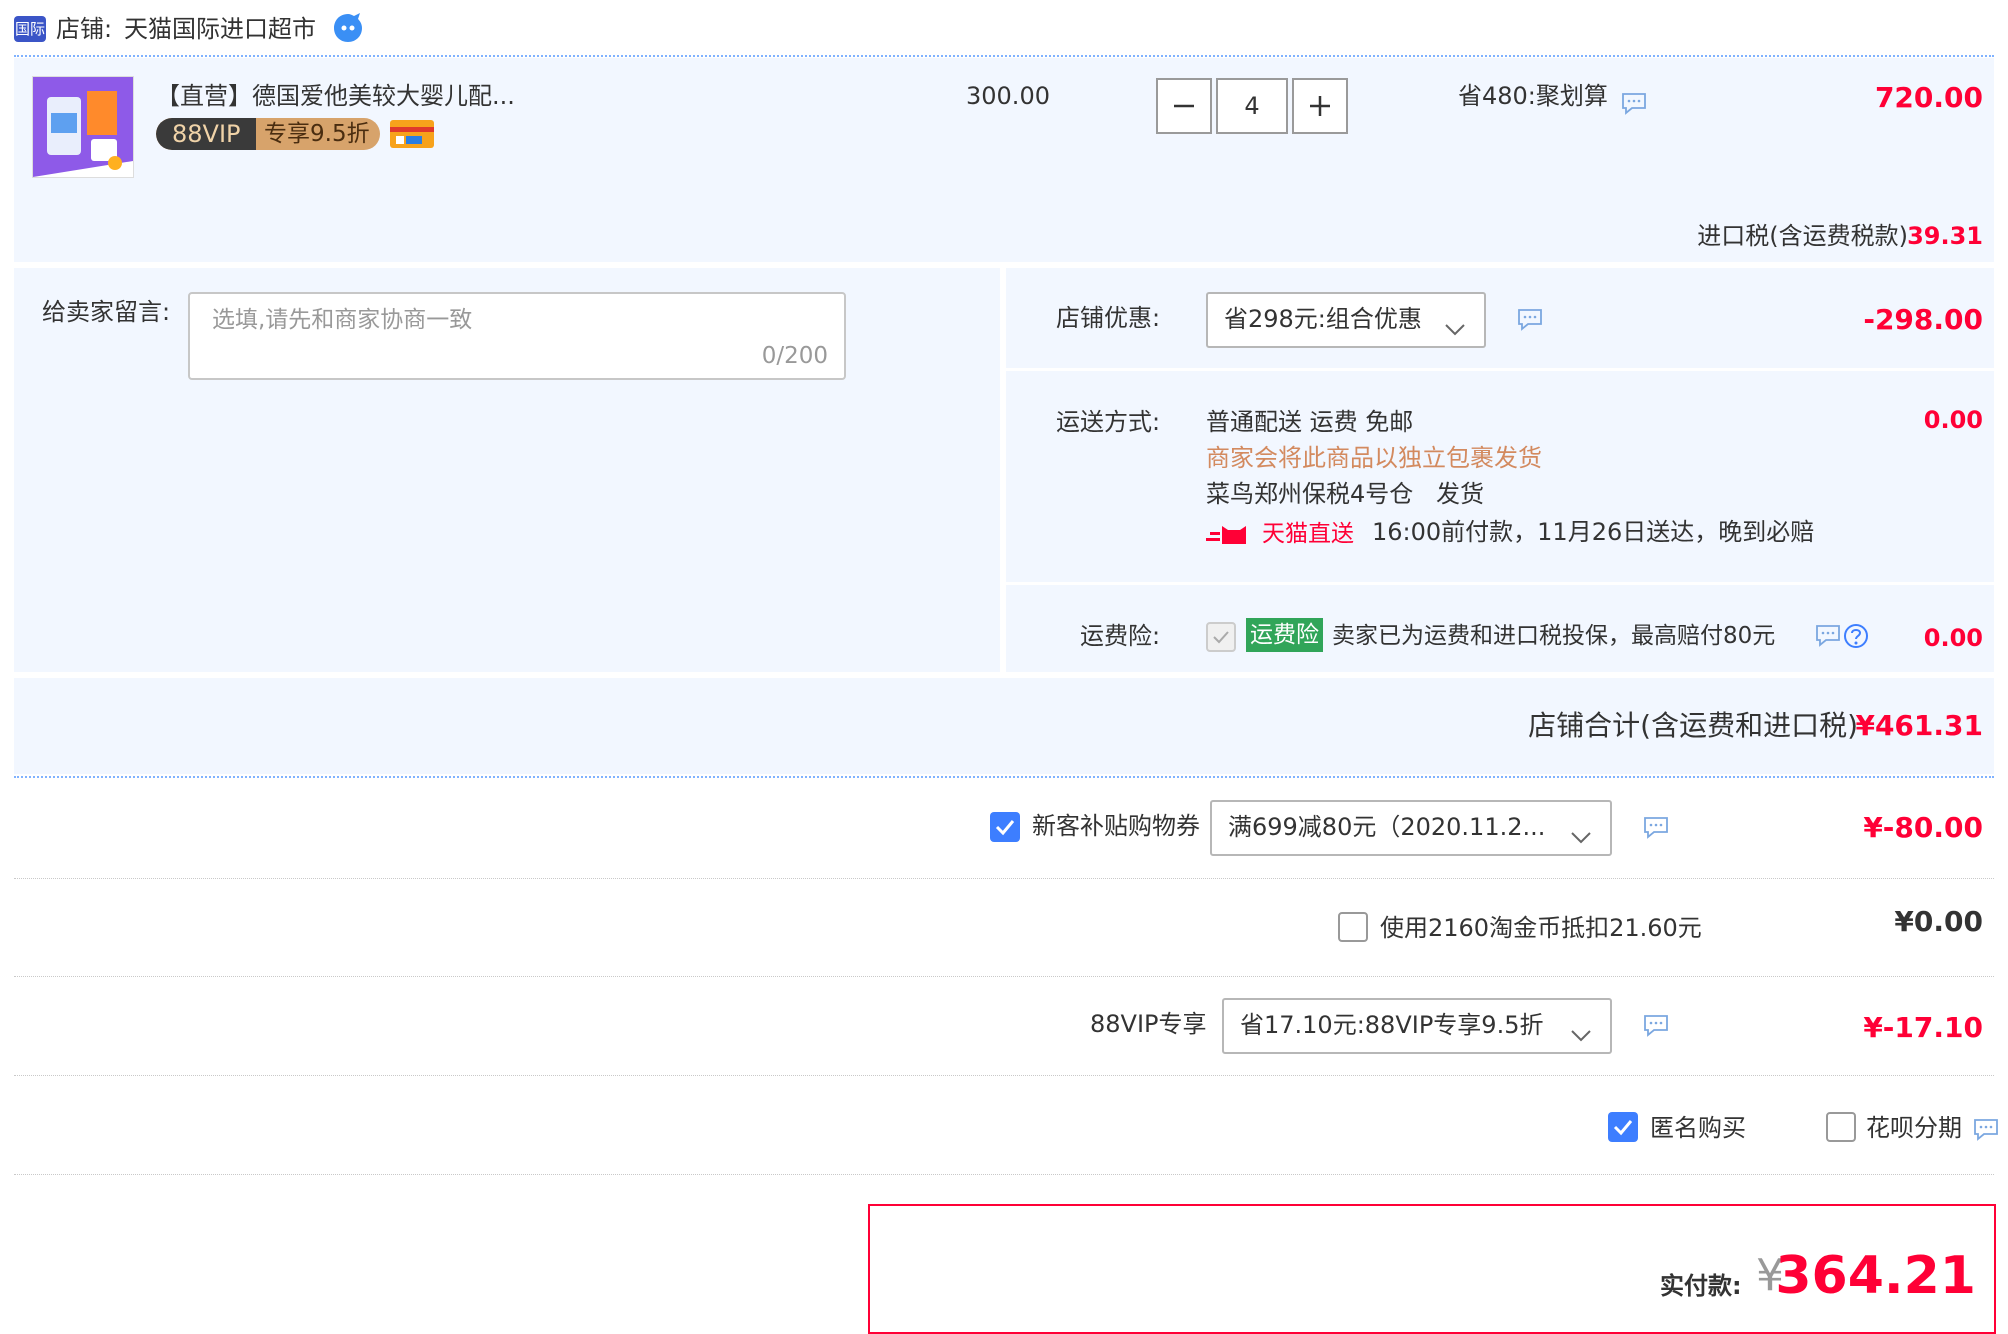 Image resolution: width=2008 pixels, height=1334 pixels. I want to click on coupon-chat-icon, so click(1656, 830).